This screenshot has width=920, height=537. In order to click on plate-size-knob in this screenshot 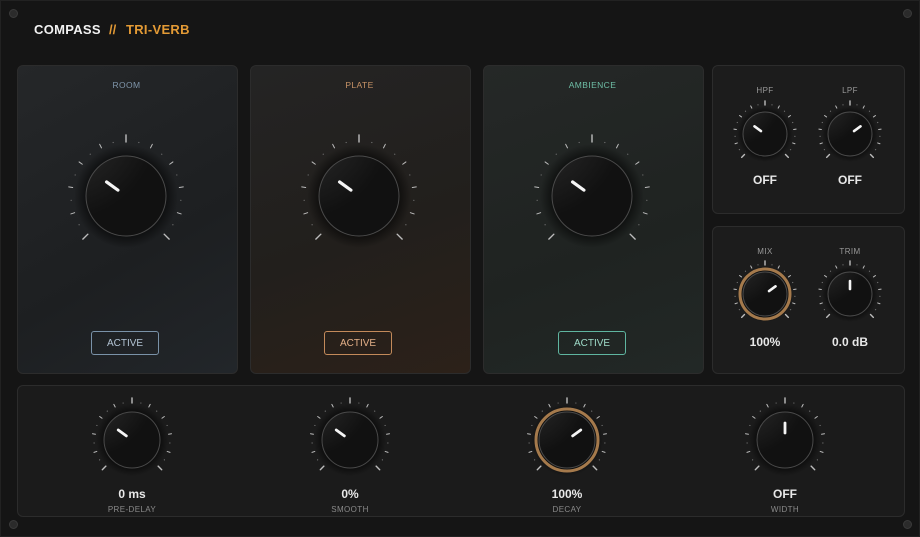, I will do `click(359, 196)`.